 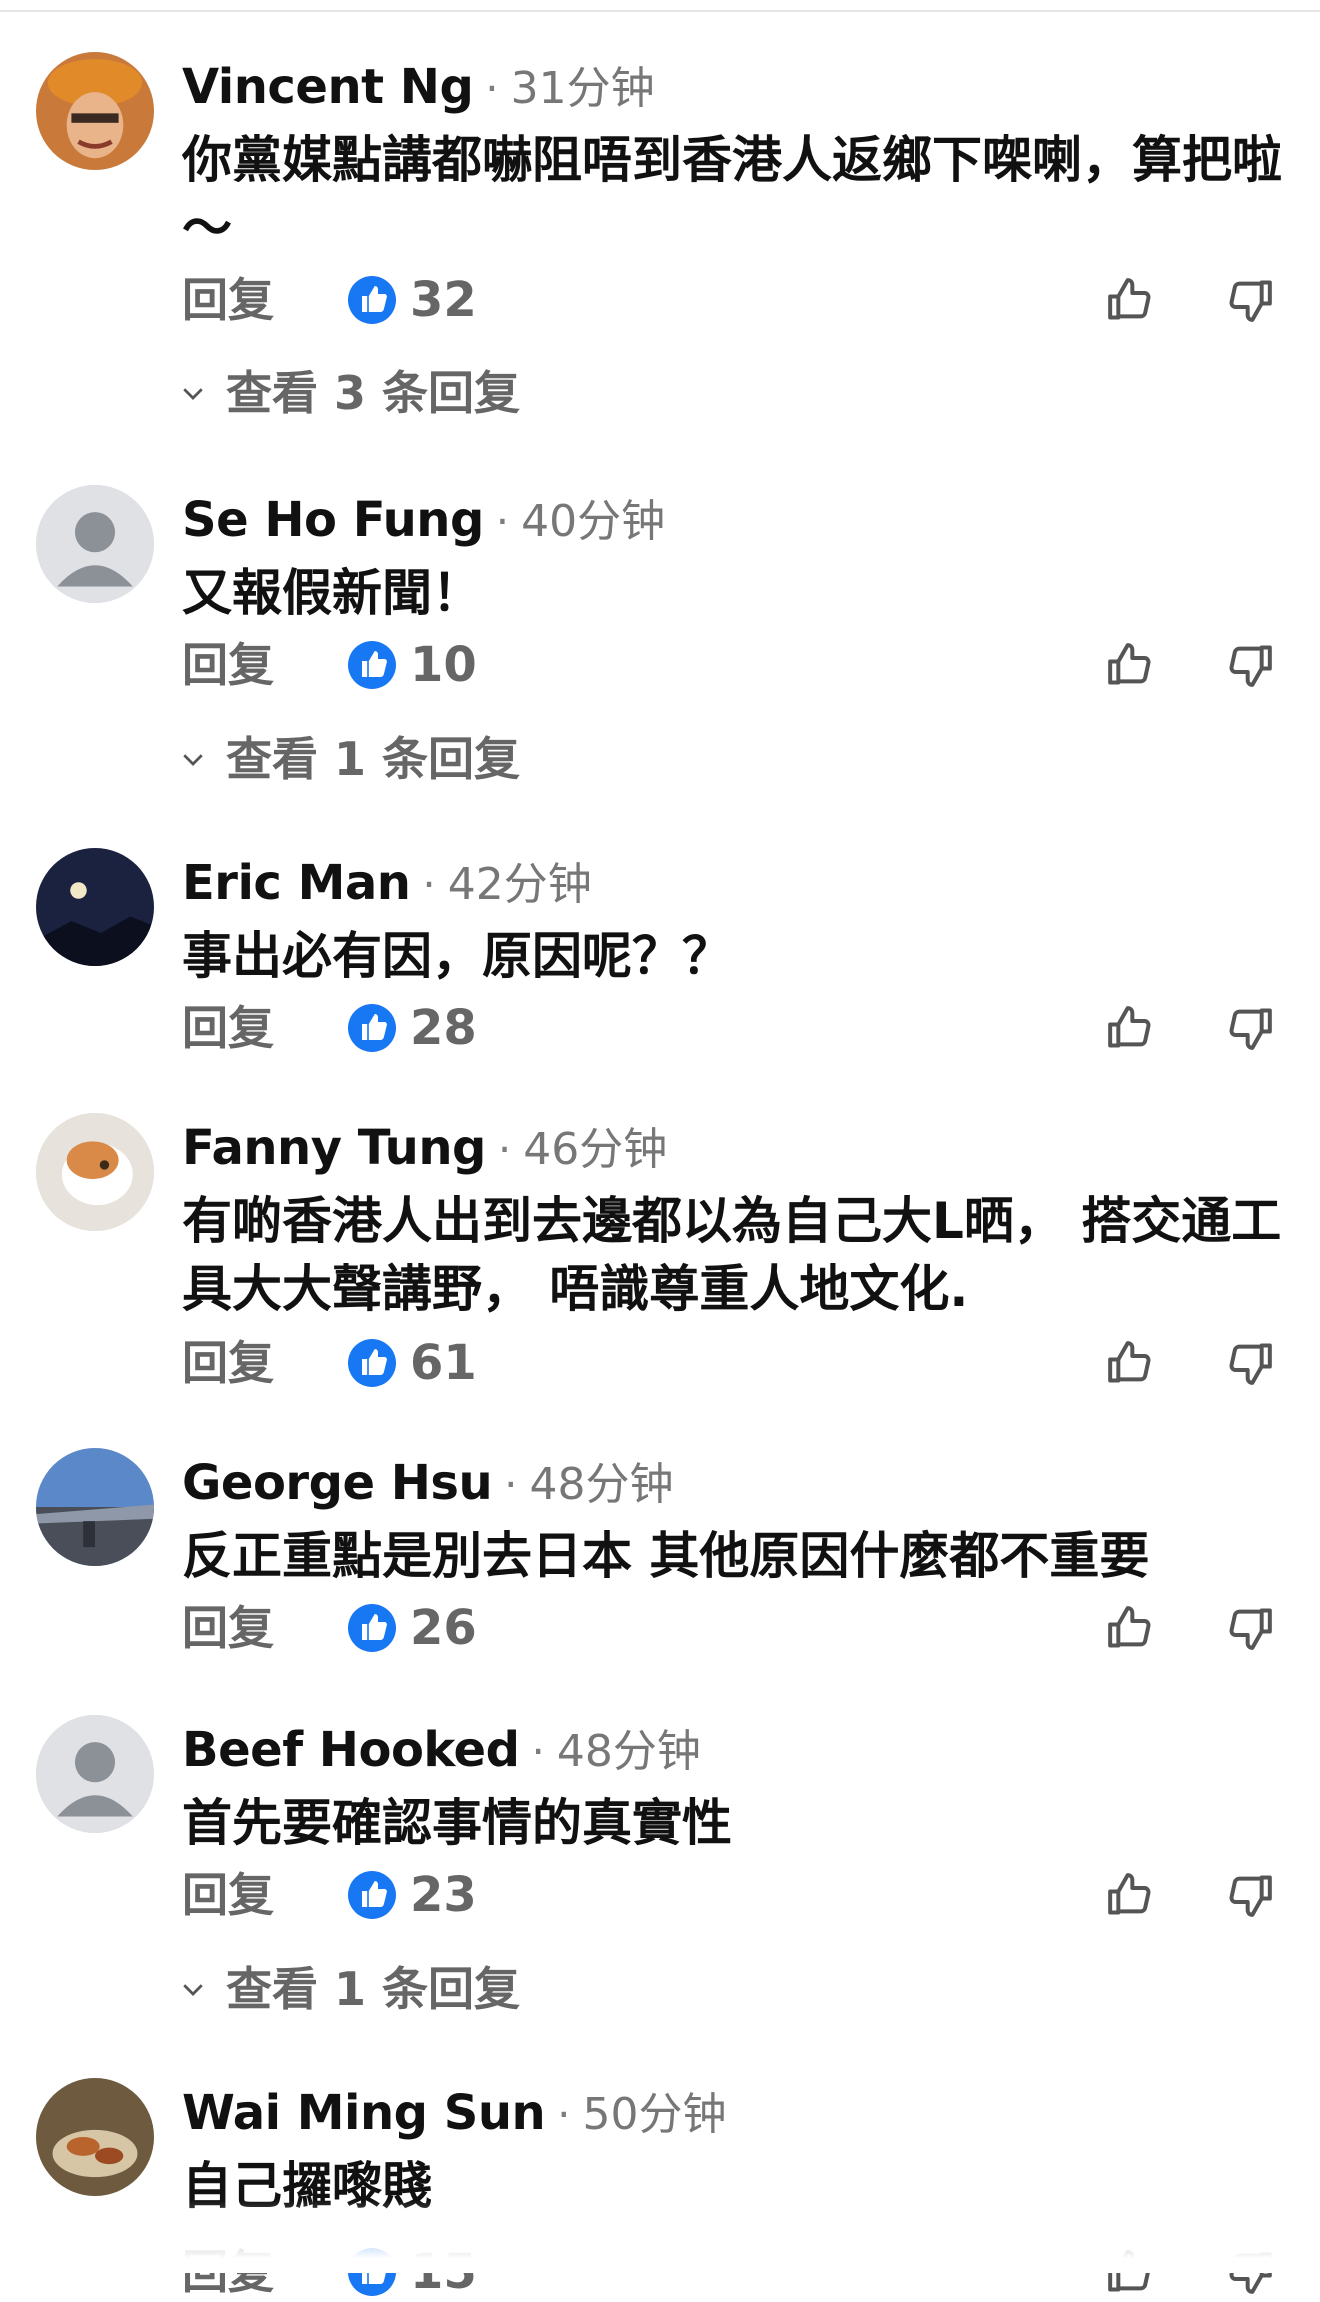 What do you see at coordinates (334, 1148) in the screenshot?
I see `comment-author: Fanny Tung` at bounding box center [334, 1148].